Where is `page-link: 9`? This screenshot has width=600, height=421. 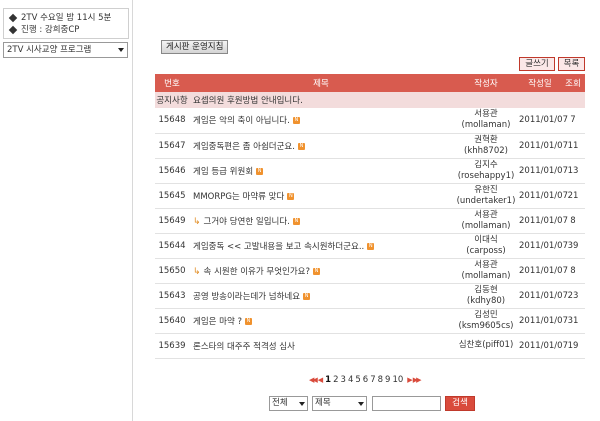 page-link: 9 is located at coordinates (387, 380).